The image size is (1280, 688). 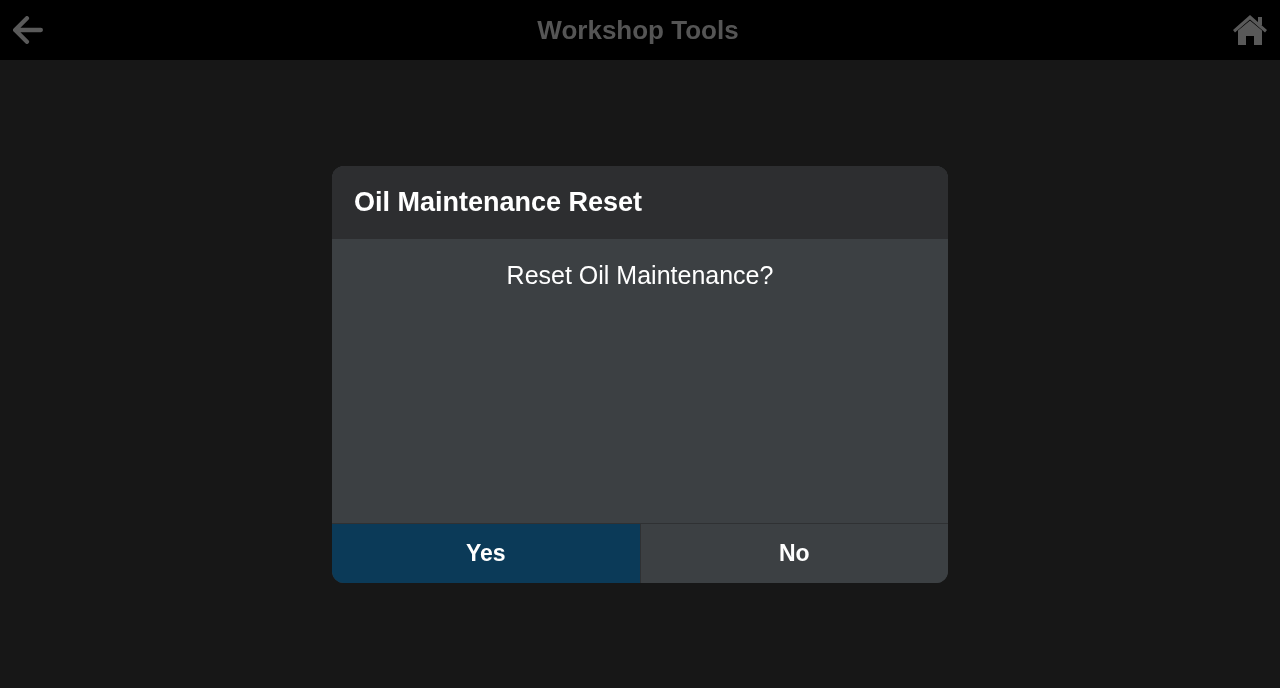 I want to click on home-button, so click(x=1250, y=30).